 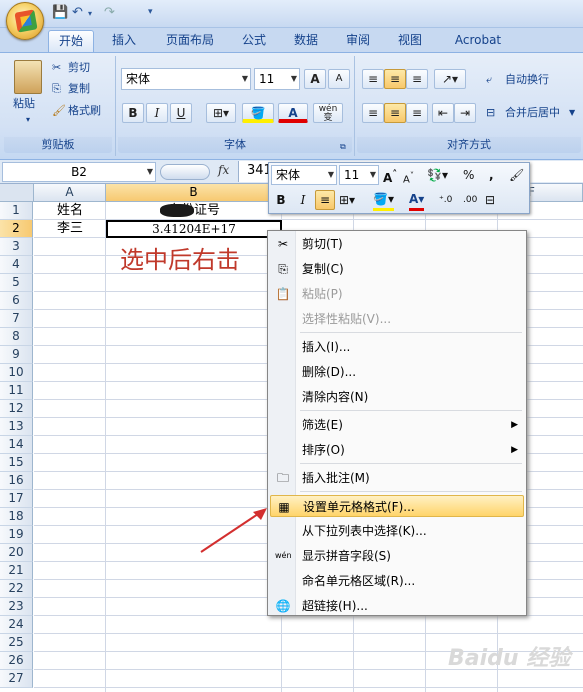 I want to click on row-header: 17, so click(x=16, y=499).